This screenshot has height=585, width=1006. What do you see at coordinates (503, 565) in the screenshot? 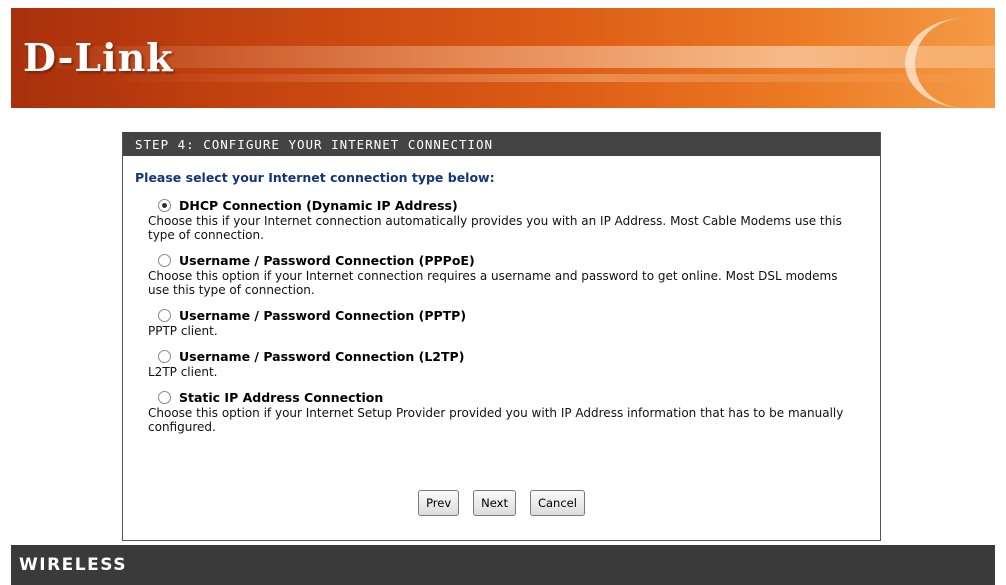
I see `footer-bar: WIRELESS` at bounding box center [503, 565].